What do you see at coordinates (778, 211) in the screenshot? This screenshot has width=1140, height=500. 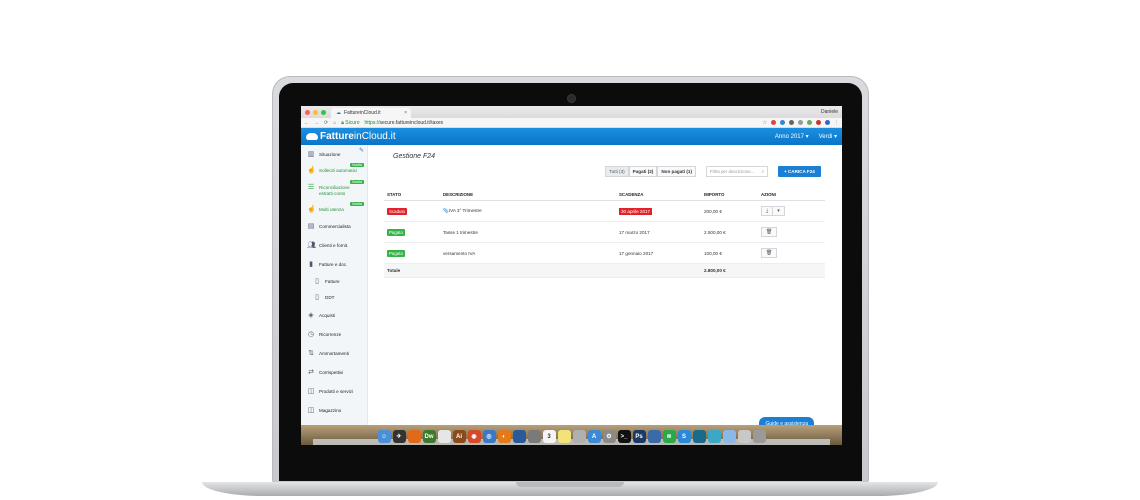 I see `chevron-down-icon: ▾` at bounding box center [778, 211].